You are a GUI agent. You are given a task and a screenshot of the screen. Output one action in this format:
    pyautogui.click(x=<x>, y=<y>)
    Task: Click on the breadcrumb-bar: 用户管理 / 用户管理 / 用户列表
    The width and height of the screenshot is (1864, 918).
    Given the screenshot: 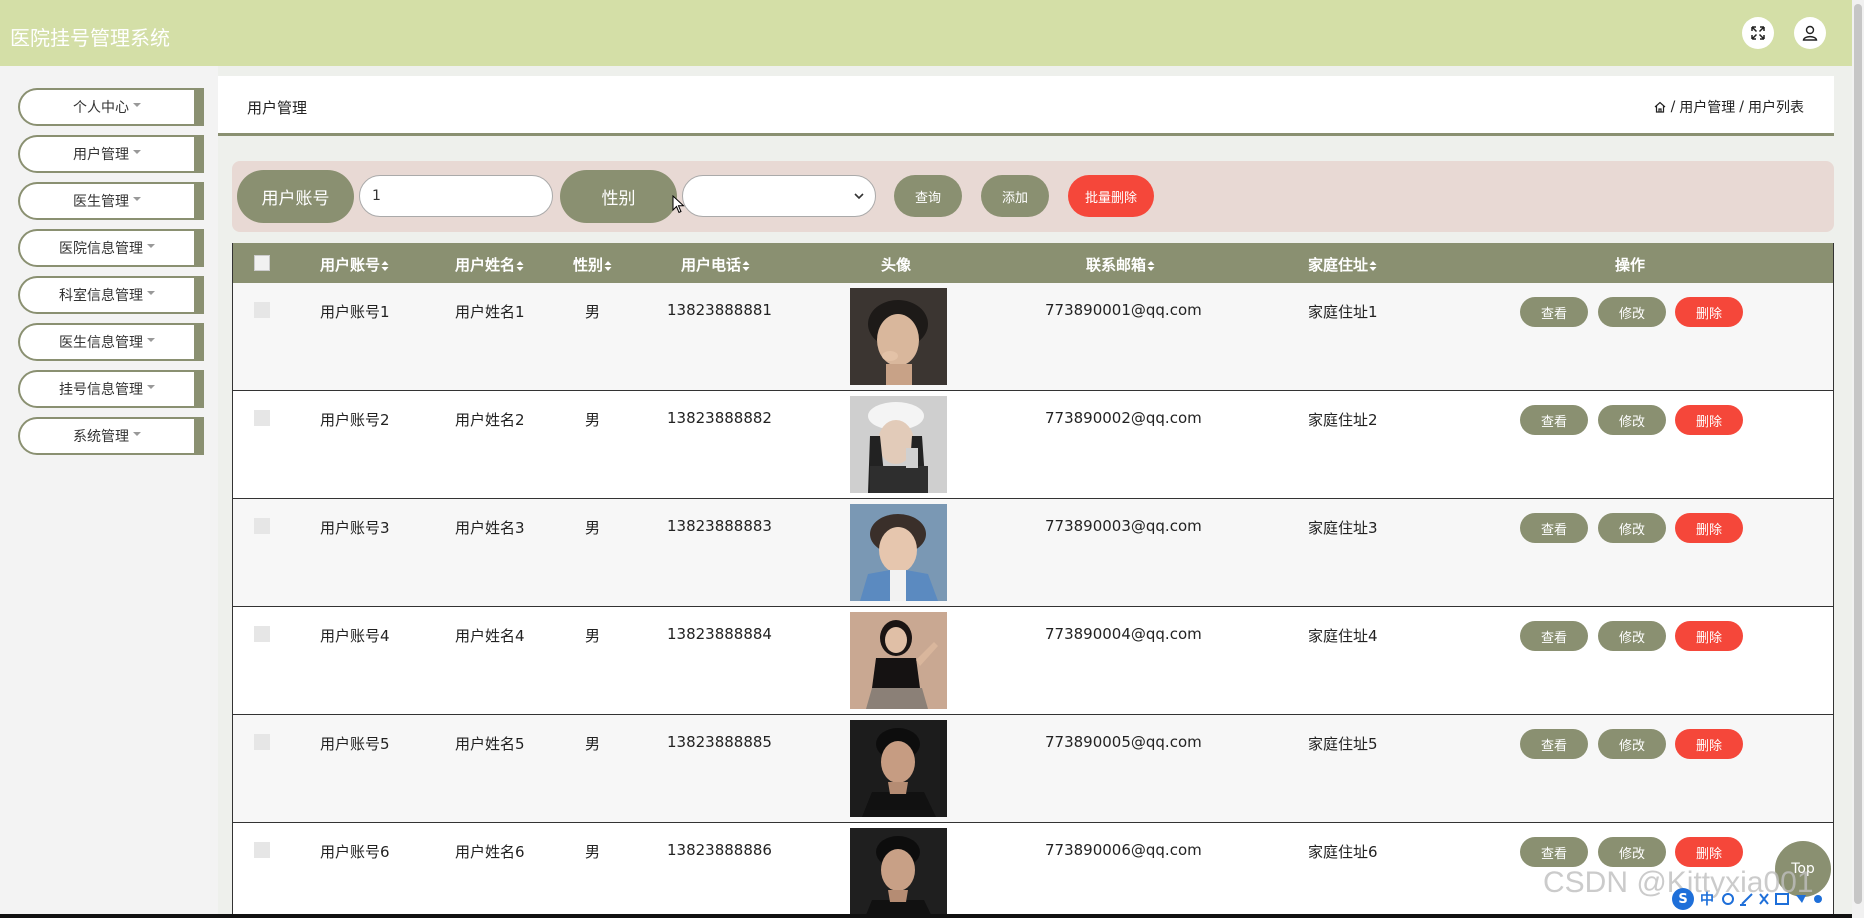 What is the action you would take?
    pyautogui.click(x=1026, y=106)
    